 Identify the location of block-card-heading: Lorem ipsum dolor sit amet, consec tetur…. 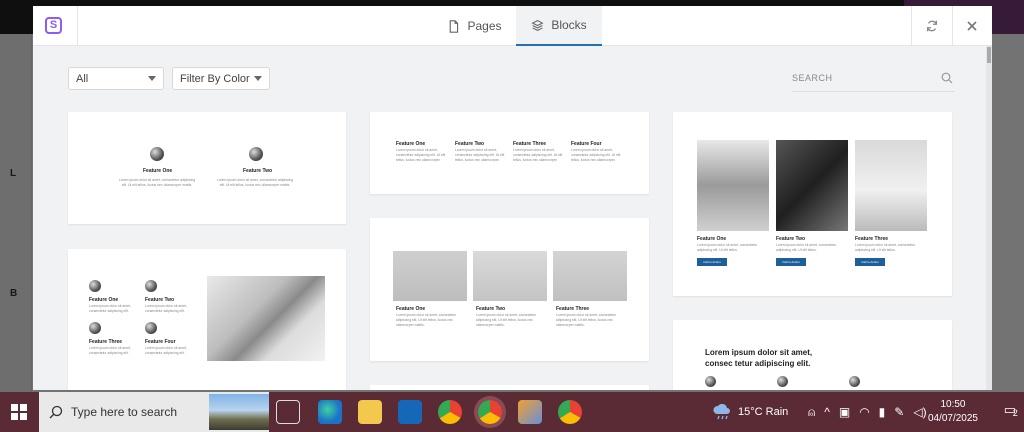
(812, 355).